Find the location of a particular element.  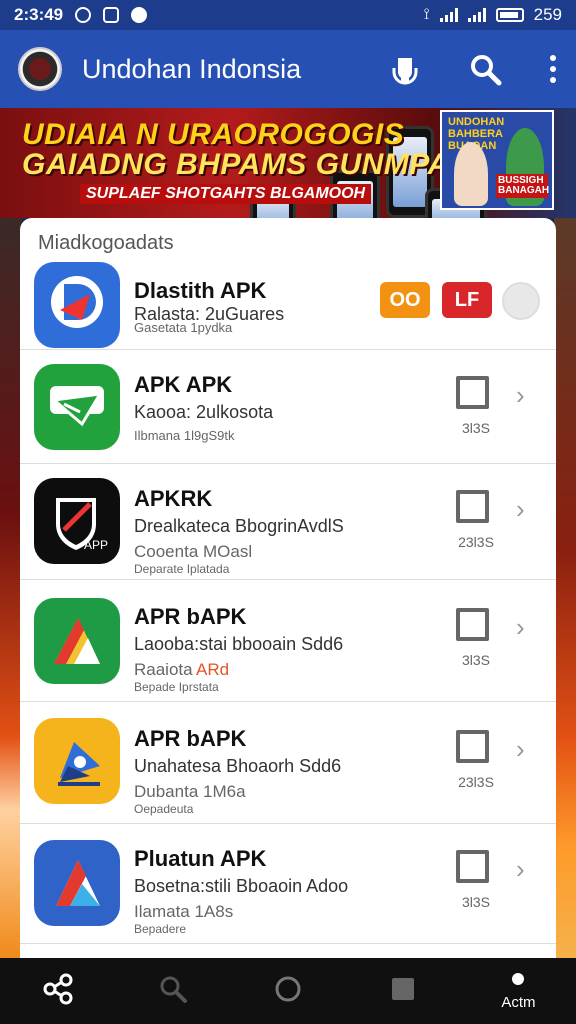

app-meta: Ilamata 1A8s is located at coordinates (184, 911).